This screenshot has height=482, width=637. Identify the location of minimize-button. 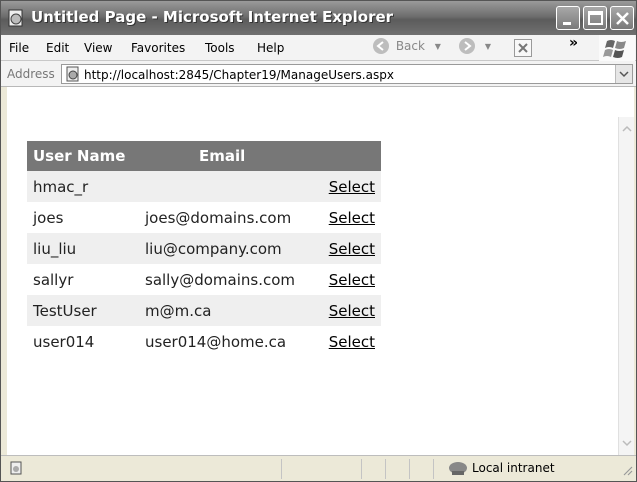
(568, 18).